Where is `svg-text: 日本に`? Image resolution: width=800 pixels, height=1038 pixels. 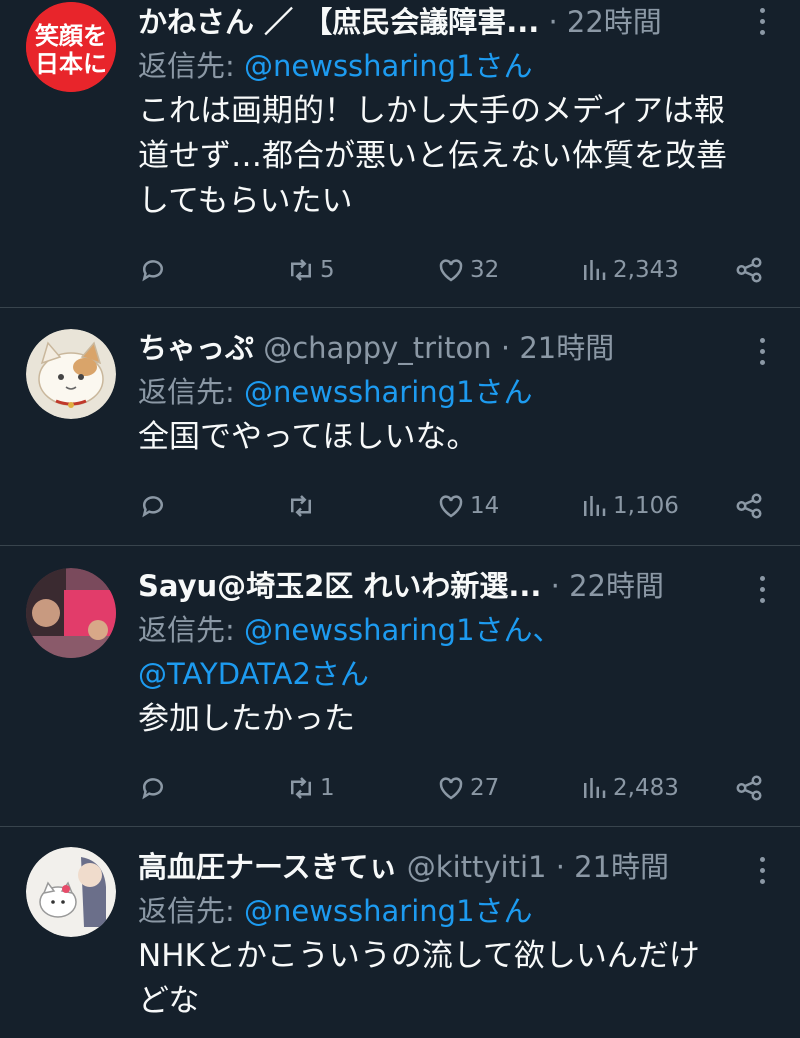 svg-text: 日本に is located at coordinates (71, 64).